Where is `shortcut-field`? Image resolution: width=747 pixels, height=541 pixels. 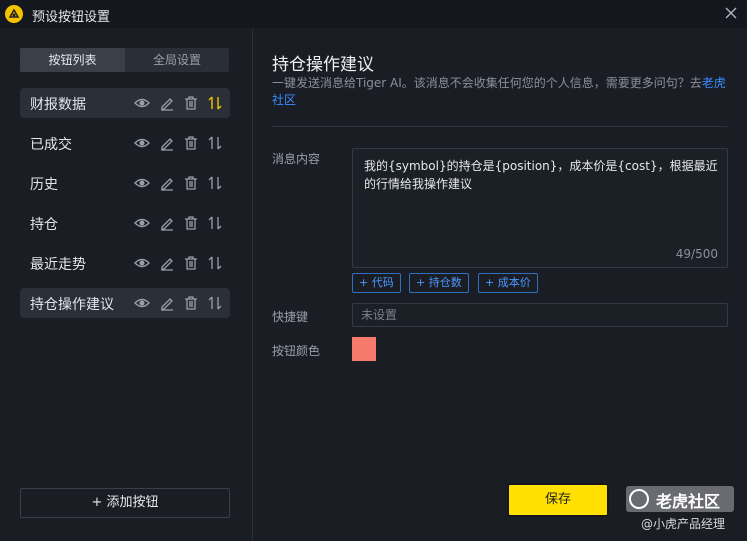 shortcut-field is located at coordinates (540, 315).